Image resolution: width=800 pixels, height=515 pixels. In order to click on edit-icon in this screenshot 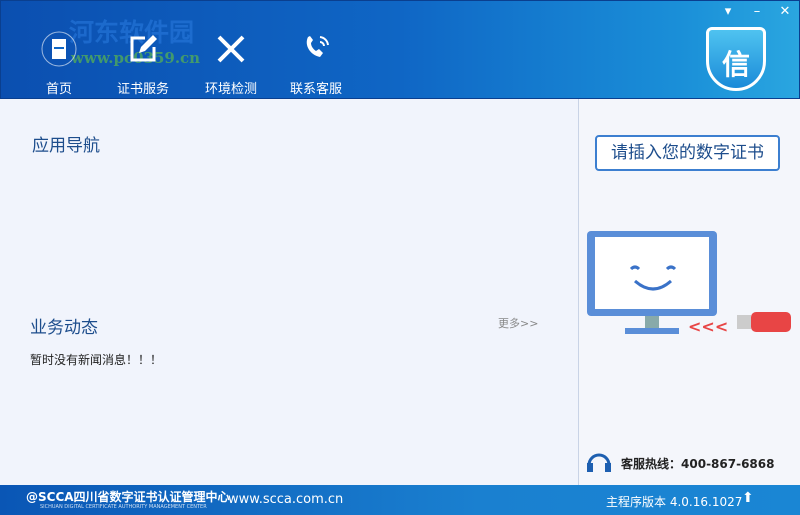, I will do `click(143, 49)`.